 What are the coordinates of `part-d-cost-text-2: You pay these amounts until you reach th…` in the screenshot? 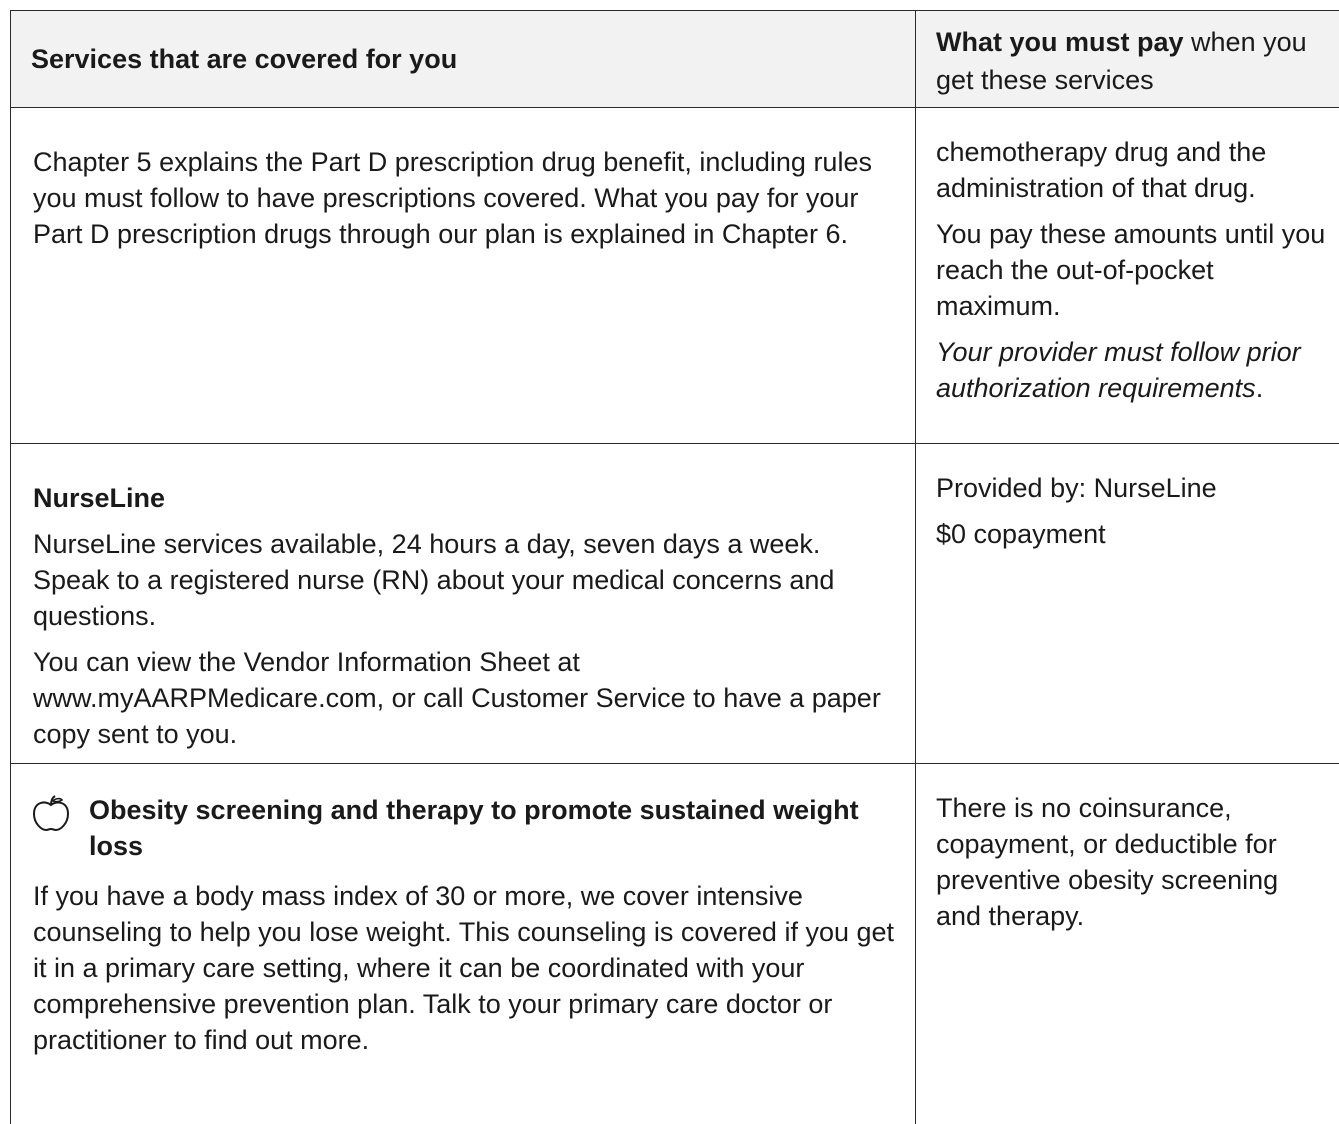 It's located at (1131, 270).